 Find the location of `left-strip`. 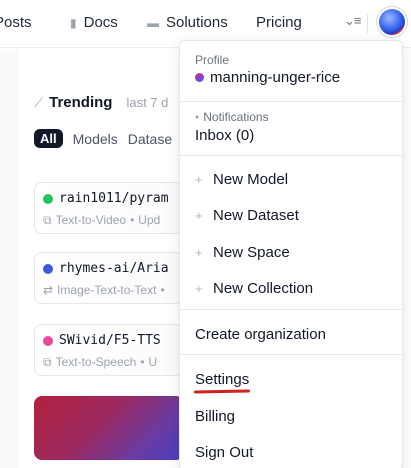

left-strip is located at coordinates (9, 258).